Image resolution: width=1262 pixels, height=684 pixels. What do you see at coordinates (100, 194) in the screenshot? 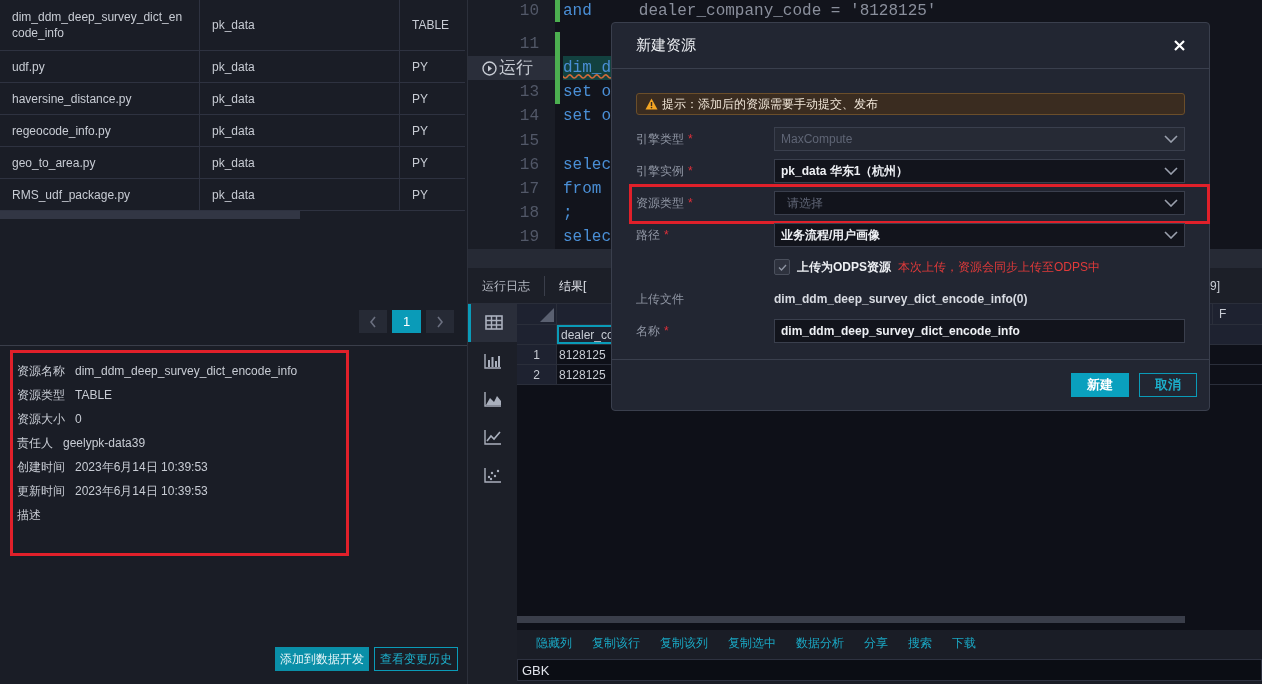
I see `table-cell: RMS_udf_package.py` at bounding box center [100, 194].